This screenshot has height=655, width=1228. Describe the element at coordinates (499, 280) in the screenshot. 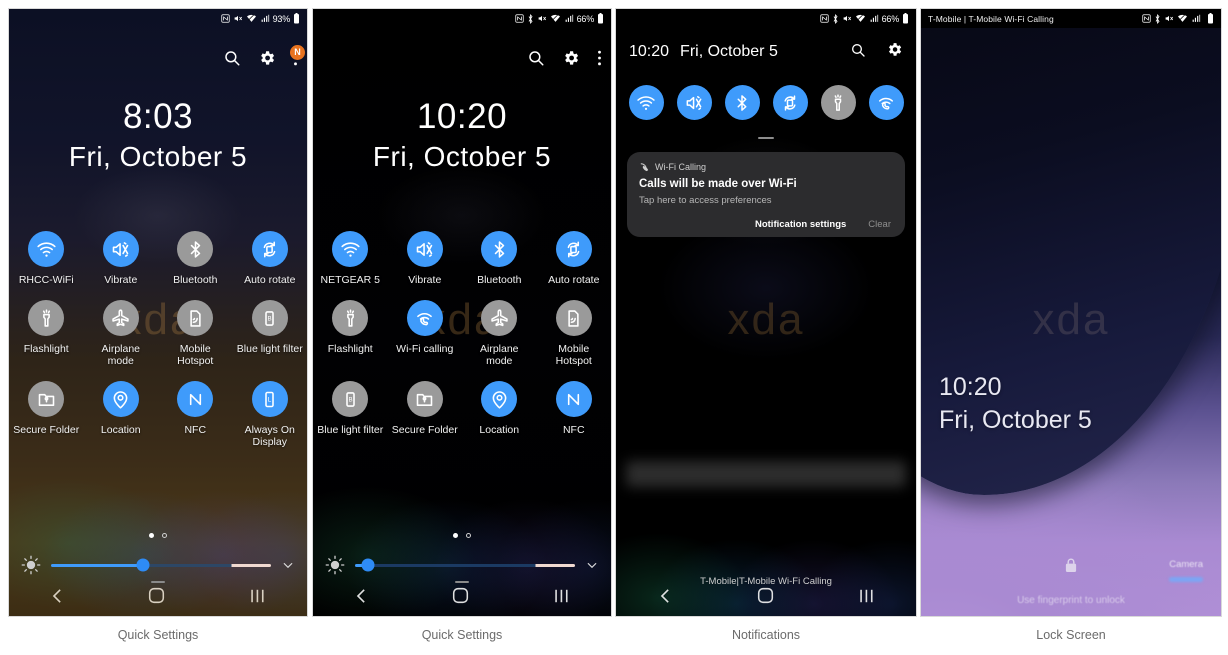

I see `tile-label: Bluetooth` at that location.